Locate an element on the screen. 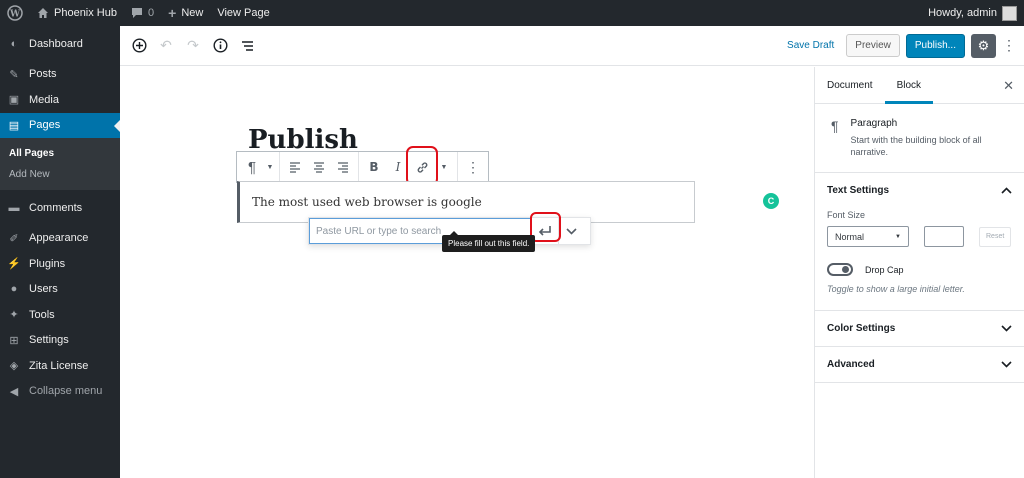  redo-icon: ↷ is located at coordinates (193, 45).